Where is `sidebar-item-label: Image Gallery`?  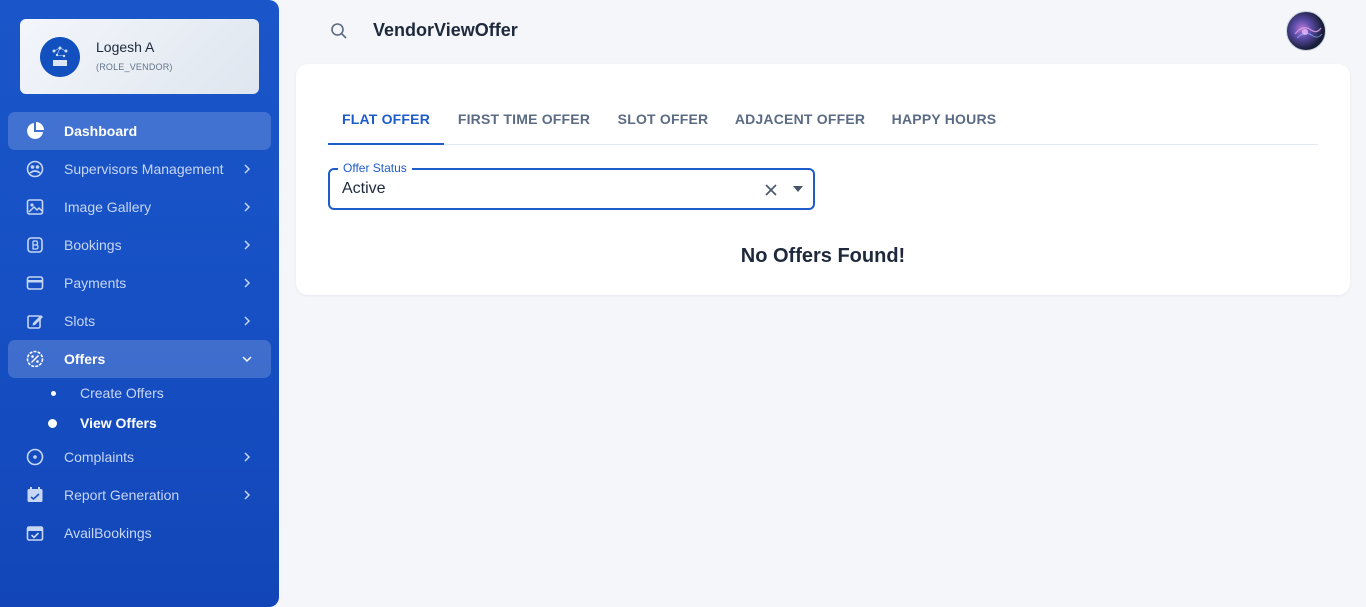
sidebar-item-label: Image Gallery is located at coordinates (108, 207).